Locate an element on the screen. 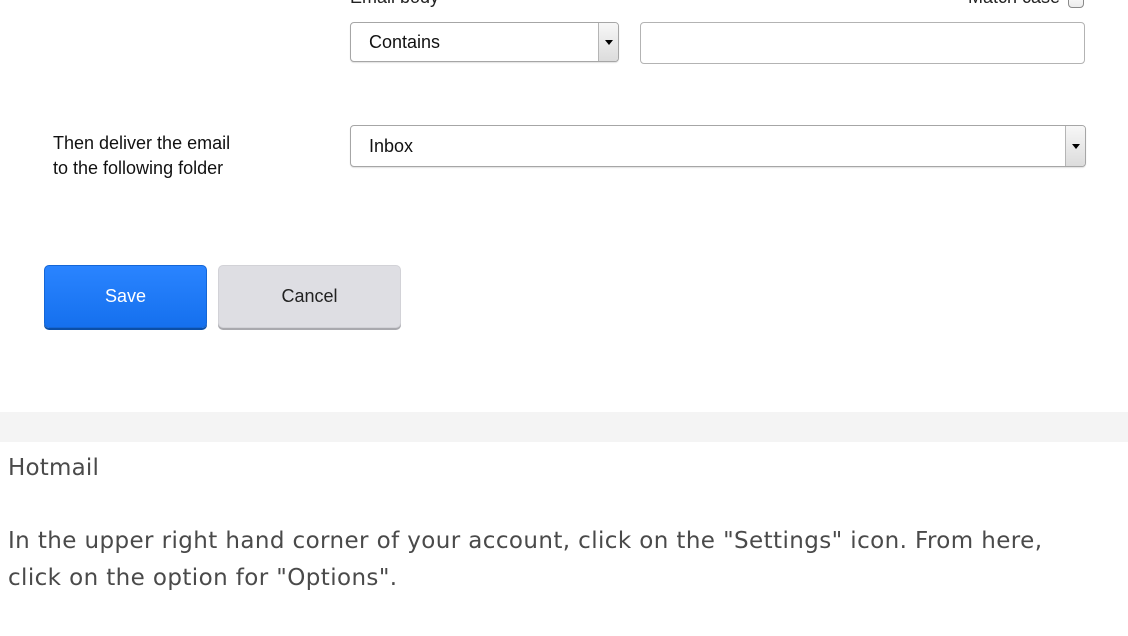 This screenshot has width=1128, height=636. deliver-label-line1: Then deliver the email is located at coordinates (142, 143).